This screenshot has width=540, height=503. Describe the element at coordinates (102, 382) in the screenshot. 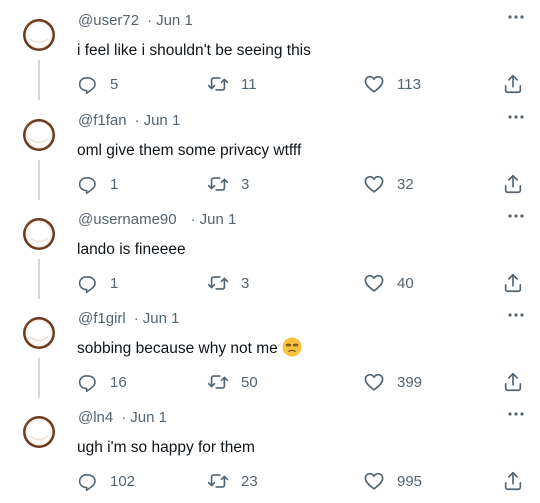

I see `reply-button: 16` at that location.